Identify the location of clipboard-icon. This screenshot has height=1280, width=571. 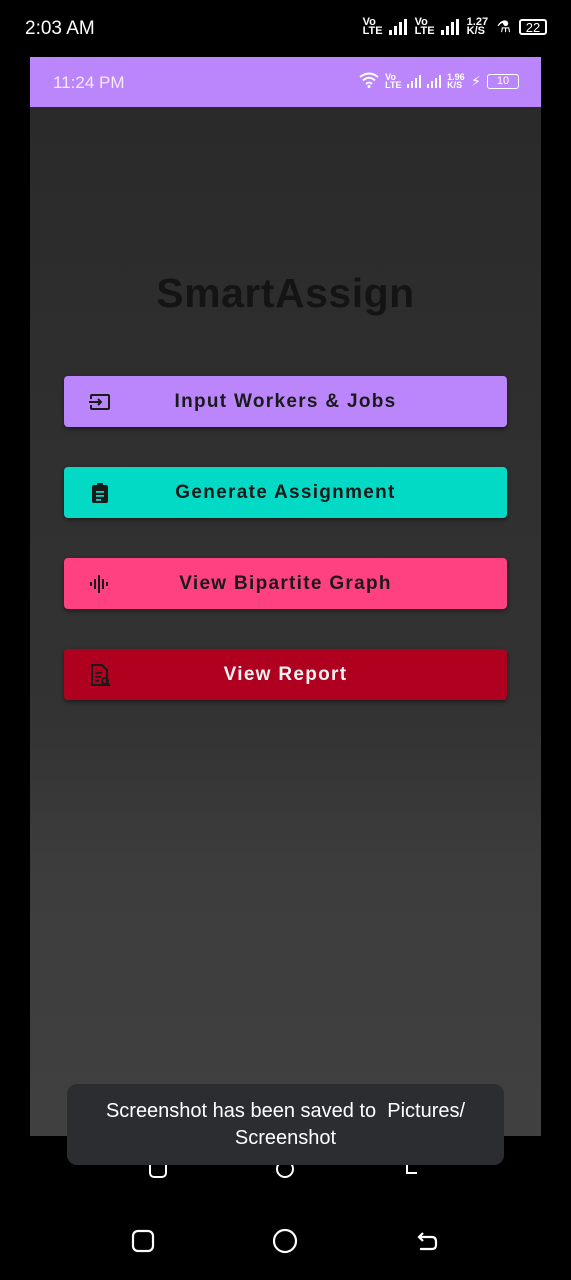
(100, 493).